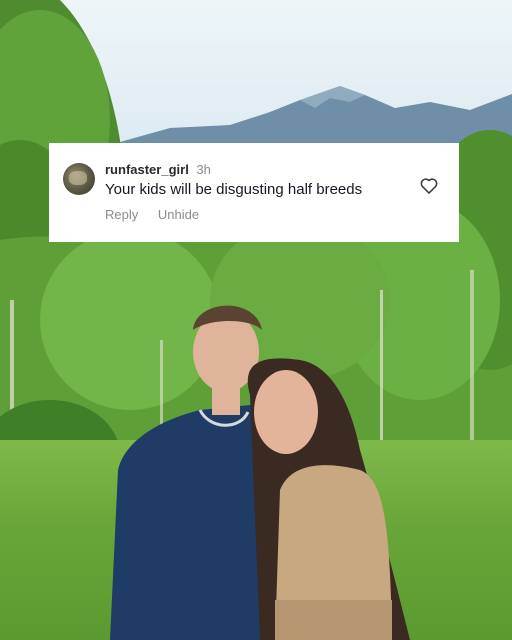  What do you see at coordinates (234, 189) in the screenshot?
I see `comment-text: Your kids will be disgusting half breeds` at bounding box center [234, 189].